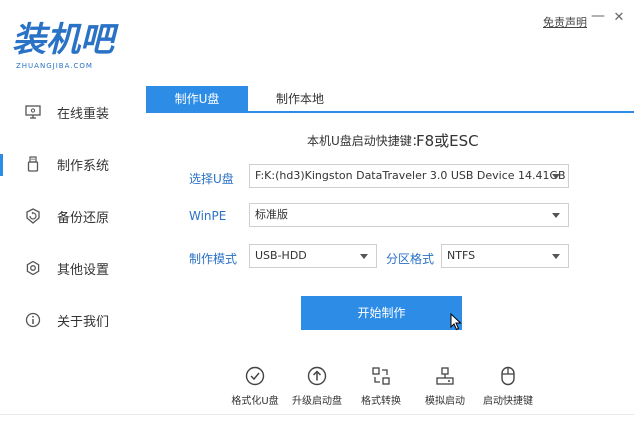 This screenshot has height=424, width=634. I want to click on sidebar: 在线重装 制作系统 备份还原 其他设置 关于我们, so click(73, 216).